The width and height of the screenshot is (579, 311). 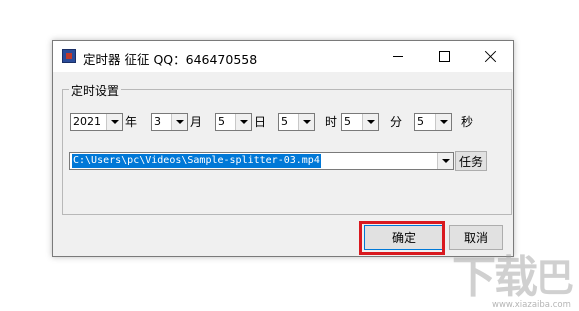 I want to click on second-unit-label: 秒, so click(x=467, y=122).